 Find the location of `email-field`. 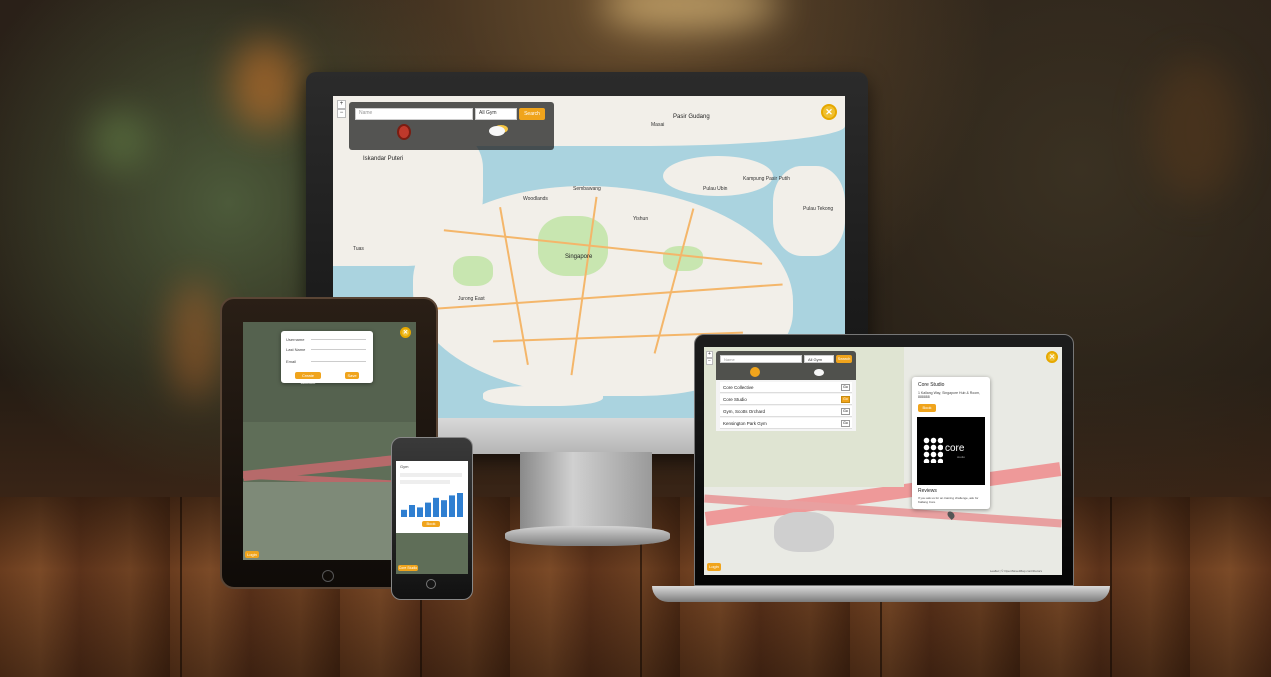

email-field is located at coordinates (338, 361).